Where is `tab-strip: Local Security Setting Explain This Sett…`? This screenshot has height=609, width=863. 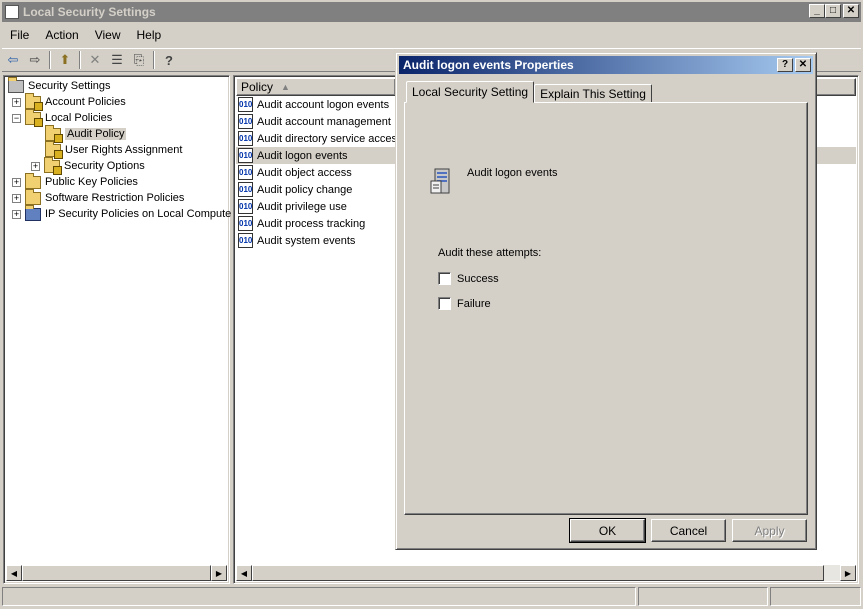
tab-strip: Local Security Setting Explain This Sett… is located at coordinates (529, 92).